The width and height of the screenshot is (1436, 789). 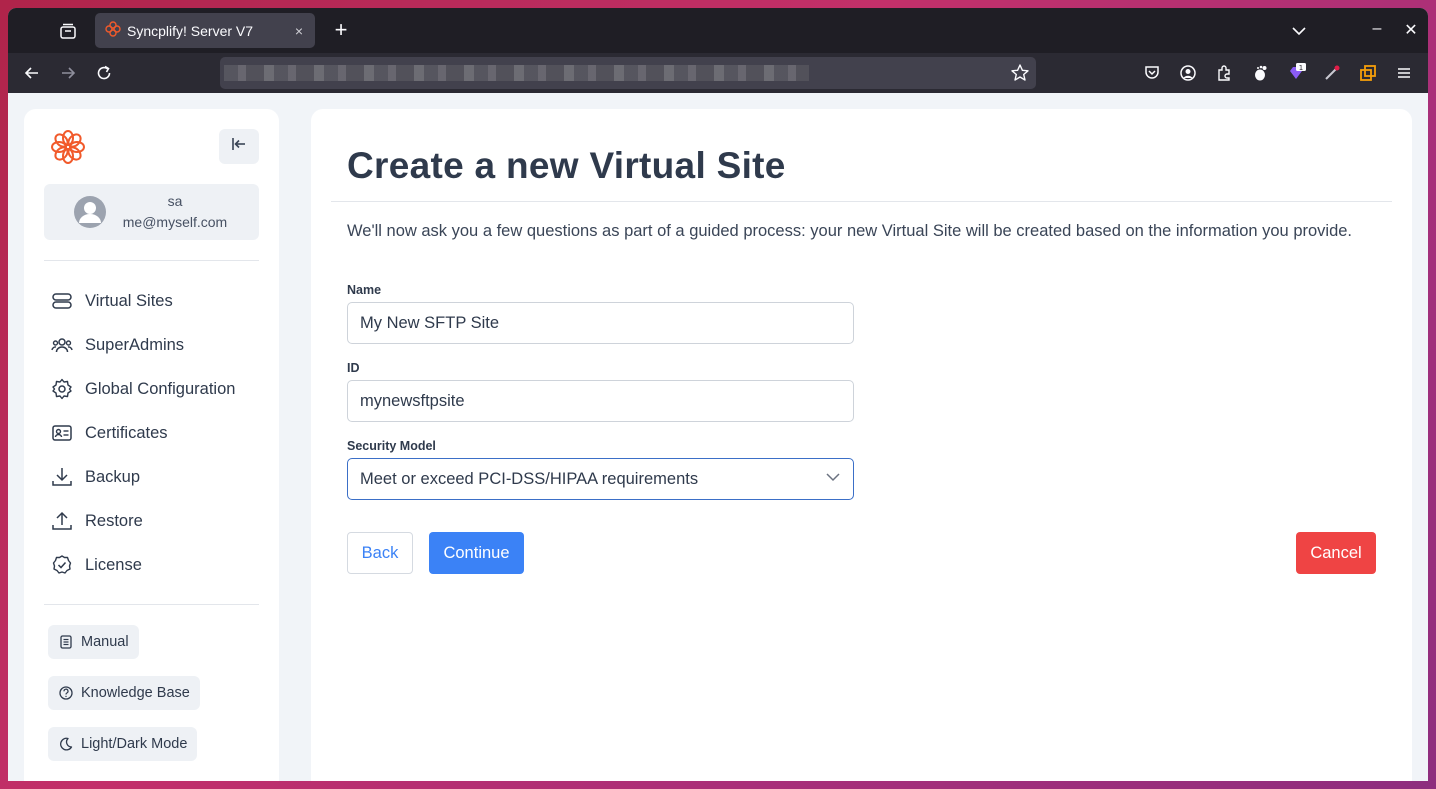 I want to click on check-badge-icon, so click(x=62, y=565).